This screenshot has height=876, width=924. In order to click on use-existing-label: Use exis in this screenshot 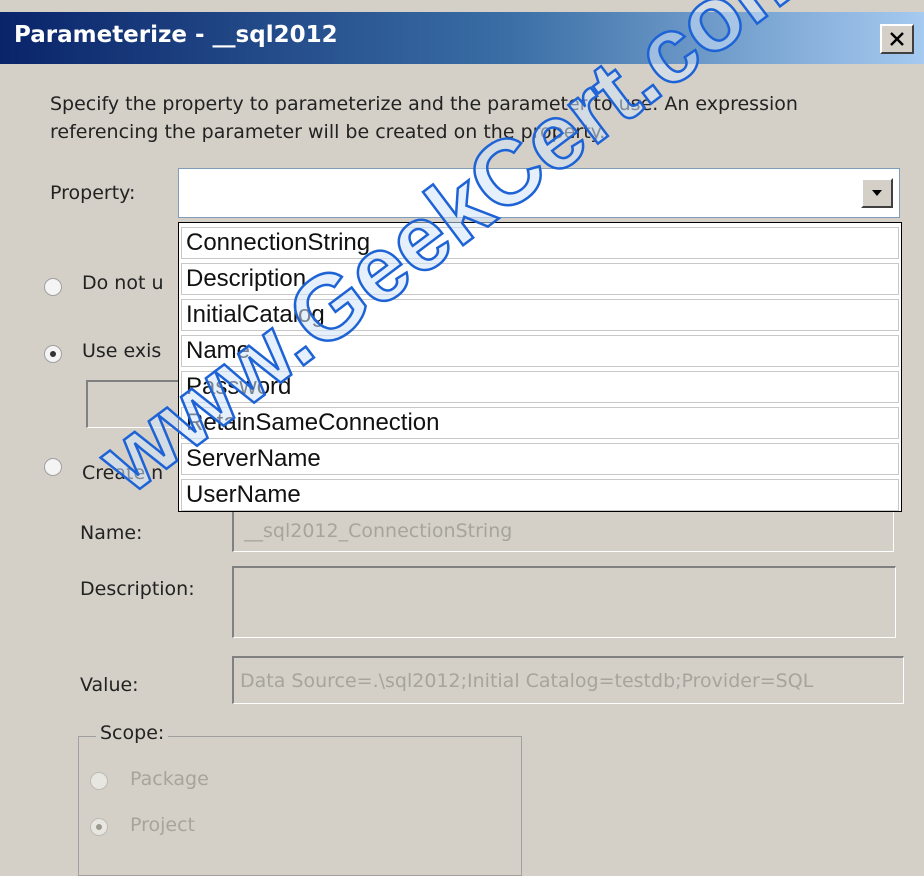, I will do `click(122, 351)`.